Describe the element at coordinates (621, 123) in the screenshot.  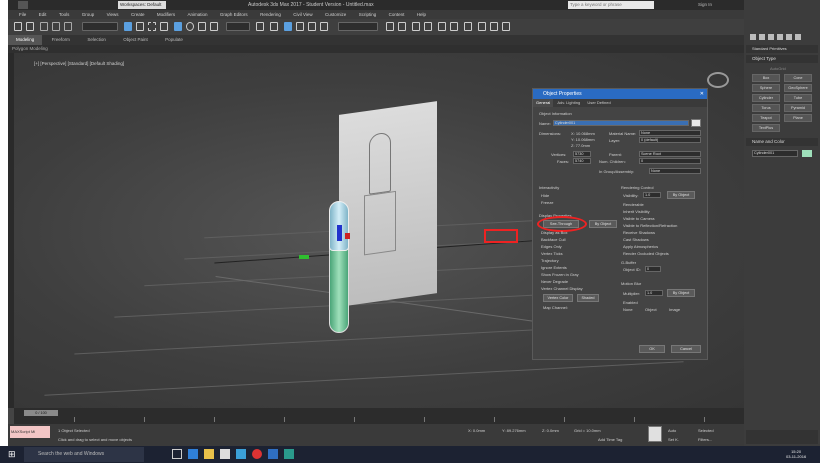
I see `name-field: Cylinder001` at that location.